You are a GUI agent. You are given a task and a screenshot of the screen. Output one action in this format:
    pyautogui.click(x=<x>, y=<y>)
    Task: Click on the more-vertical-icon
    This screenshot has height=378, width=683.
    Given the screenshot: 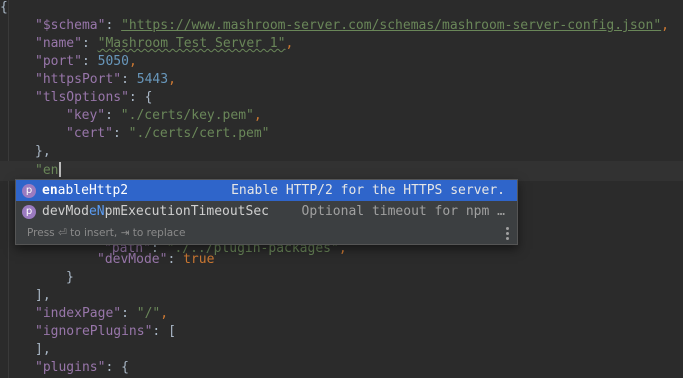 What is the action you would take?
    pyautogui.click(x=507, y=234)
    